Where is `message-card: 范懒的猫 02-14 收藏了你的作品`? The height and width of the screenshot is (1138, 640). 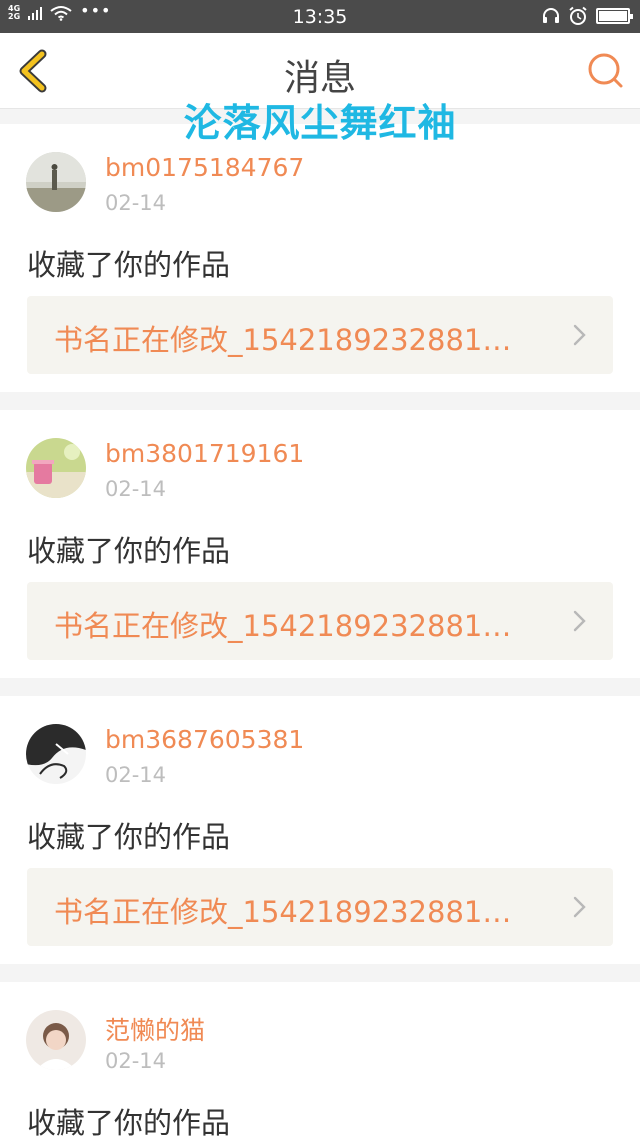
message-card: 范懒的猫 02-14 收藏了你的作品 is located at coordinates (320, 1060).